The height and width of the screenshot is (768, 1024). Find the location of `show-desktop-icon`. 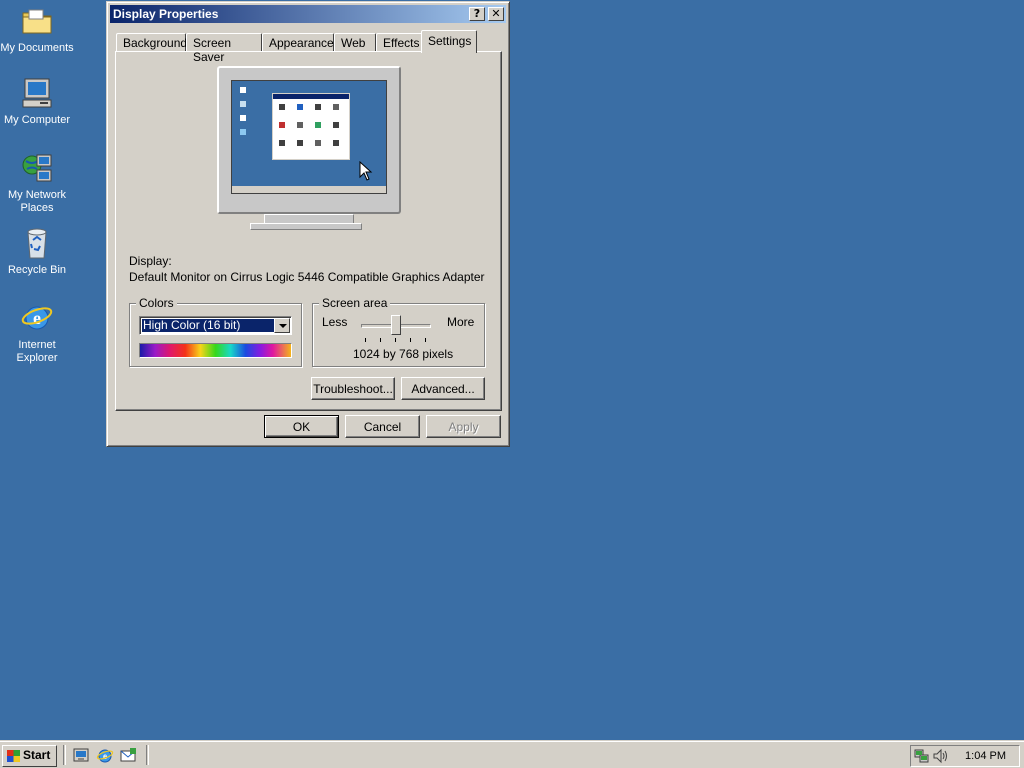

show-desktop-icon is located at coordinates (81, 755).